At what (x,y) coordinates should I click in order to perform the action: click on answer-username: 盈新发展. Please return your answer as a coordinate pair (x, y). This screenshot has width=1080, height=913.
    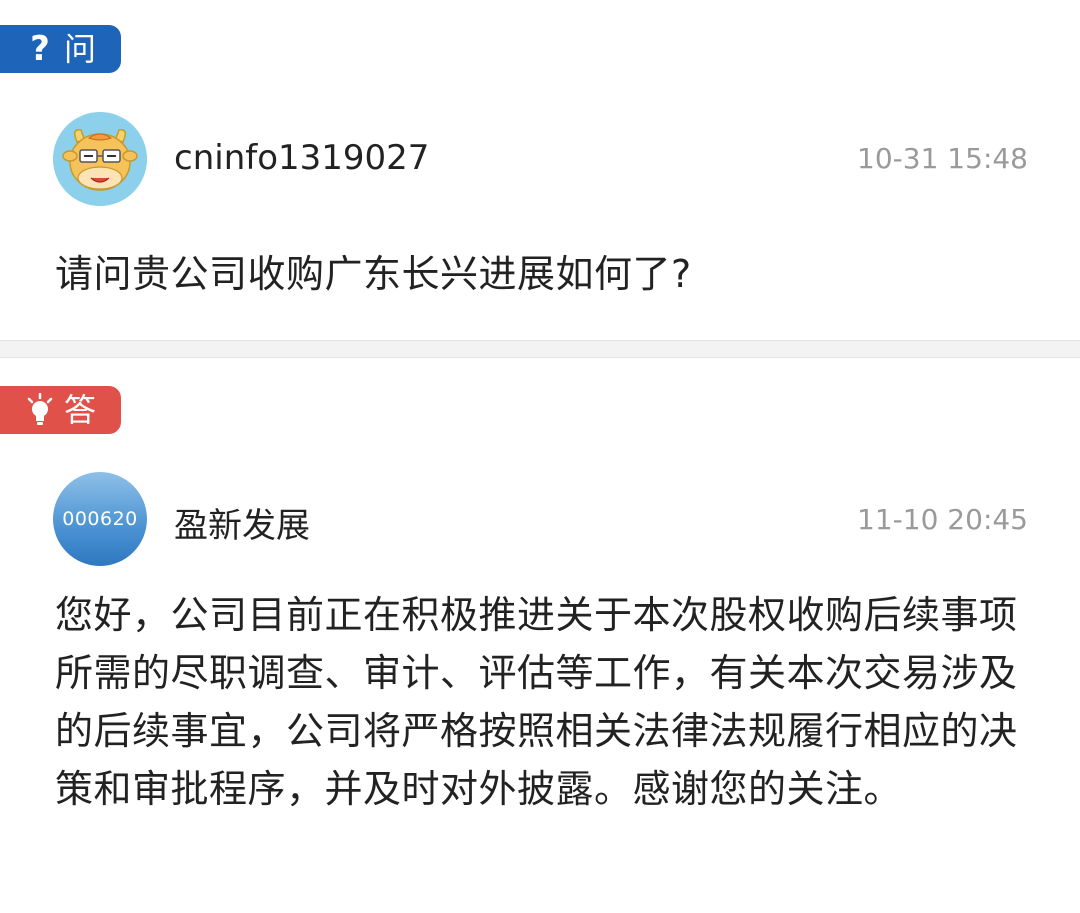
    Looking at the image, I should click on (242, 522).